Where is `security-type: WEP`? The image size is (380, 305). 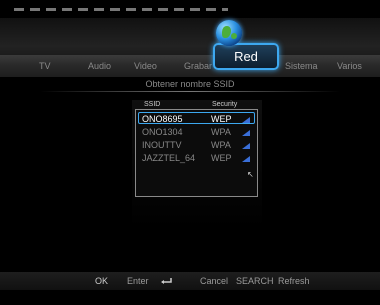 security-type: WEP is located at coordinates (221, 158).